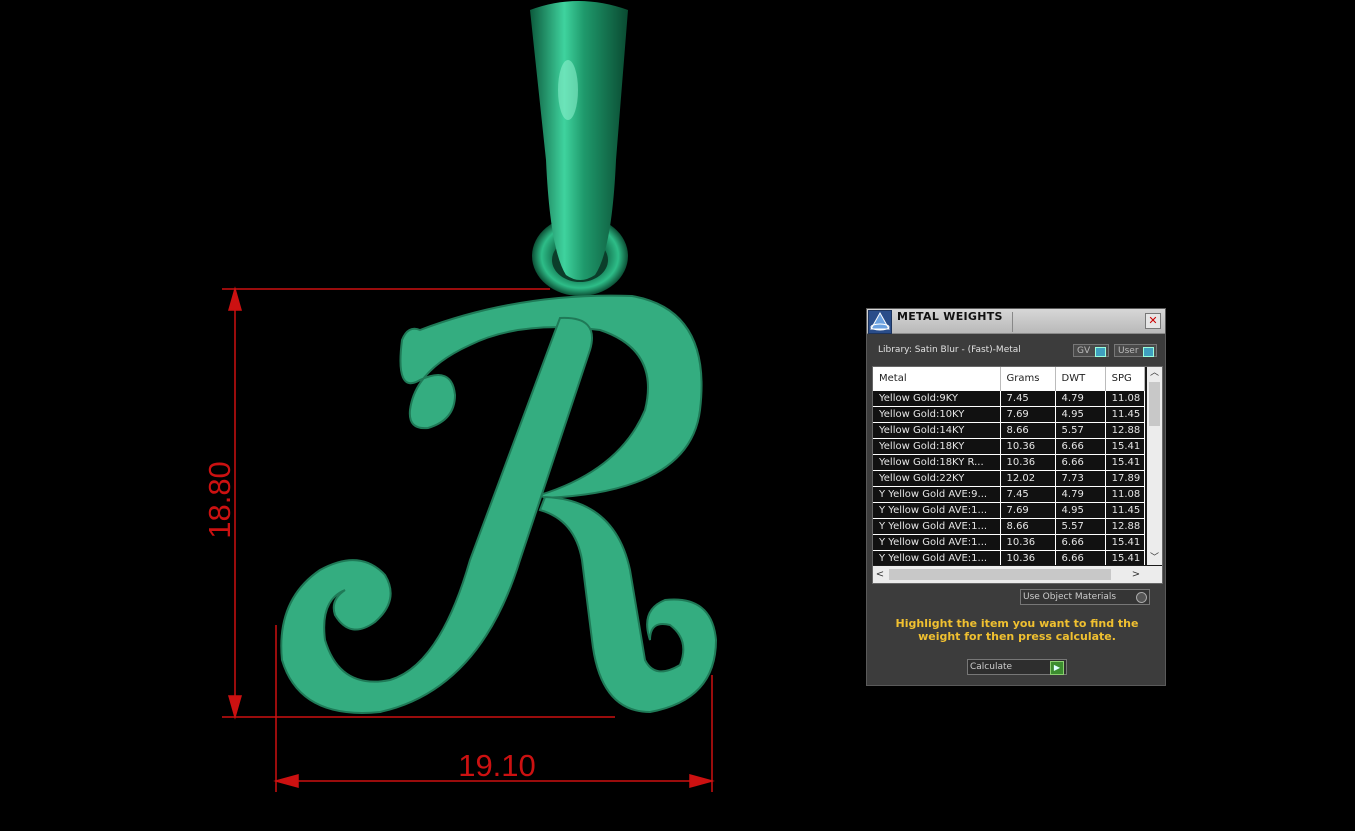  I want to click on table-row: Yellow Gold:22KY 12.02 7.73 17.89, so click(1009, 479).